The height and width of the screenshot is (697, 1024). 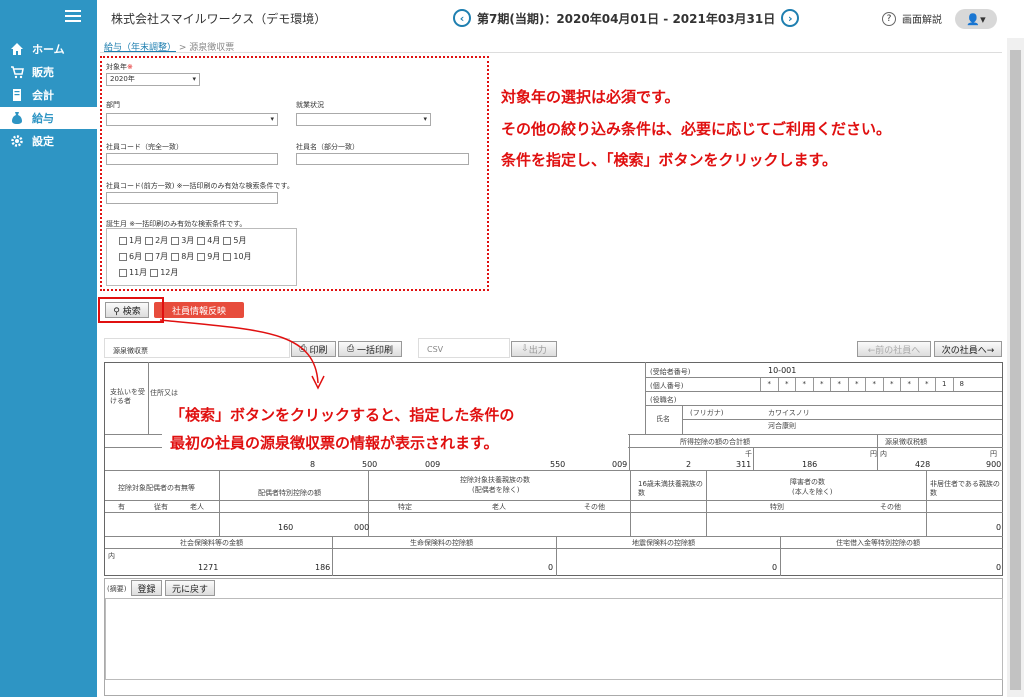 I want to click on restore-button: 元に戻す, so click(x=190, y=588).